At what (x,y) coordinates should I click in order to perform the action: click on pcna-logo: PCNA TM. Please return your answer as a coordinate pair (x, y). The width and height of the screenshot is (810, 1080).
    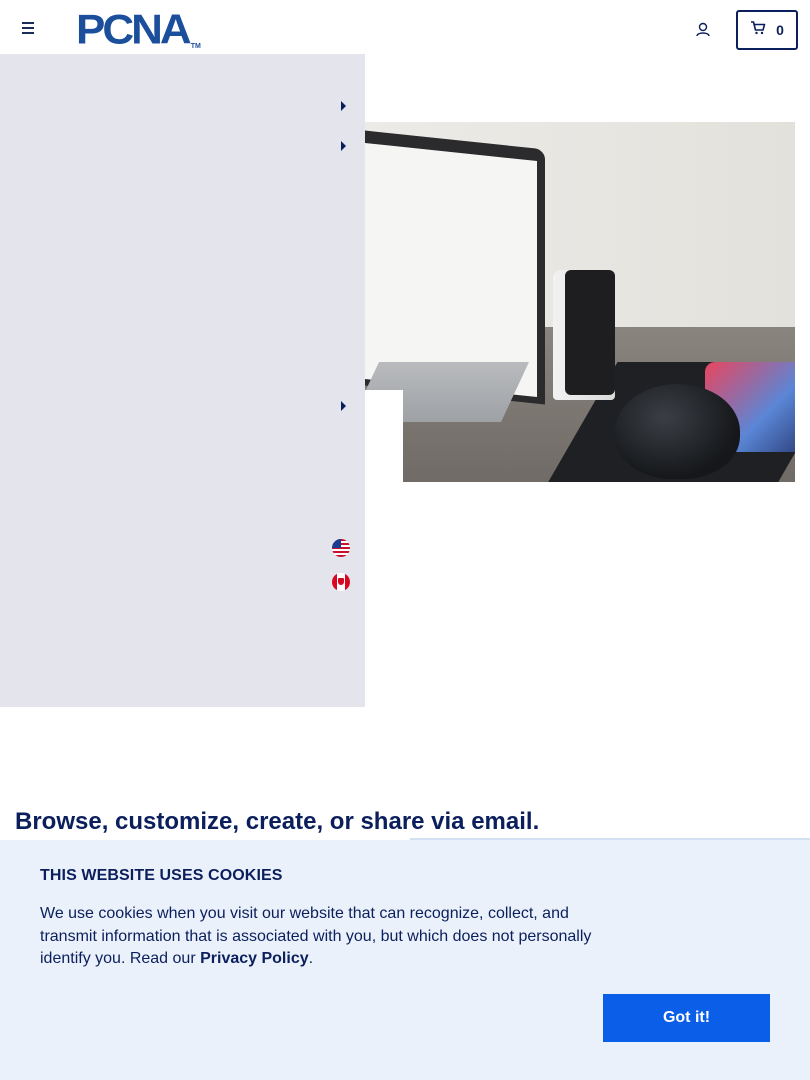
    Looking at the image, I should click on (138, 30).